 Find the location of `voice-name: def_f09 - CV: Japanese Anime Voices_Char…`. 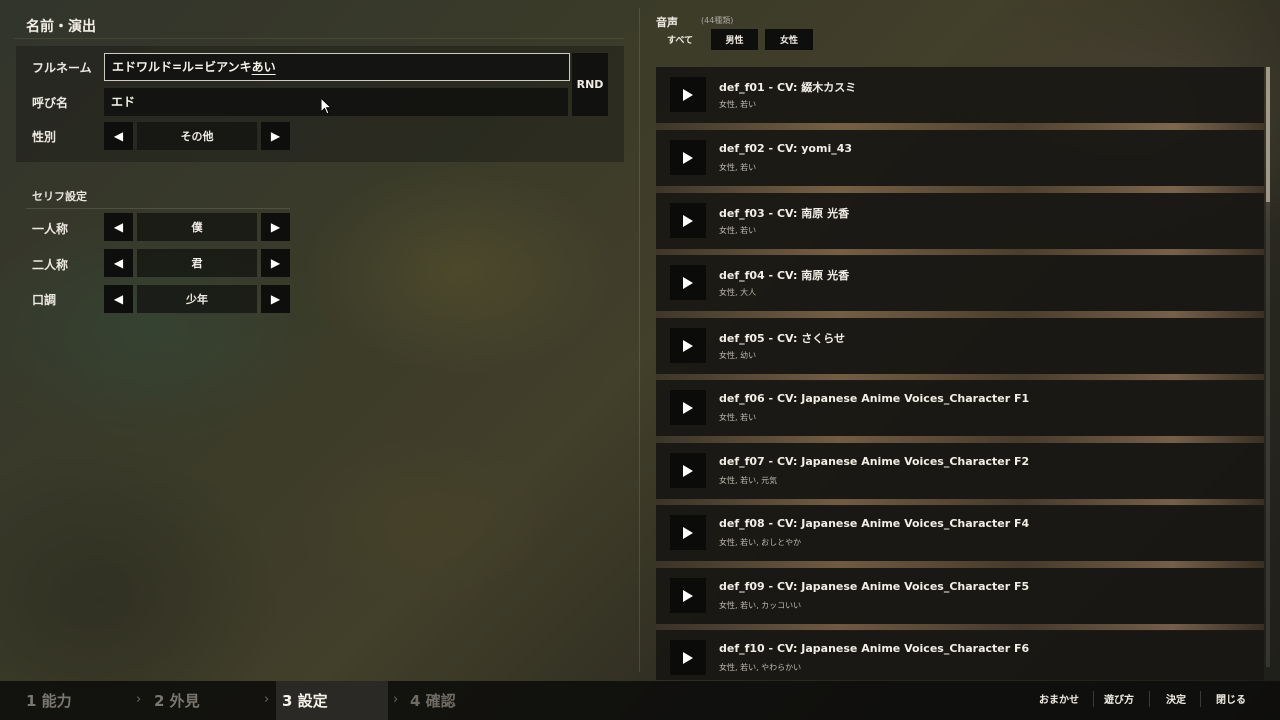

voice-name: def_f09 - CV: Japanese Anime Voices_Char… is located at coordinates (874, 586).